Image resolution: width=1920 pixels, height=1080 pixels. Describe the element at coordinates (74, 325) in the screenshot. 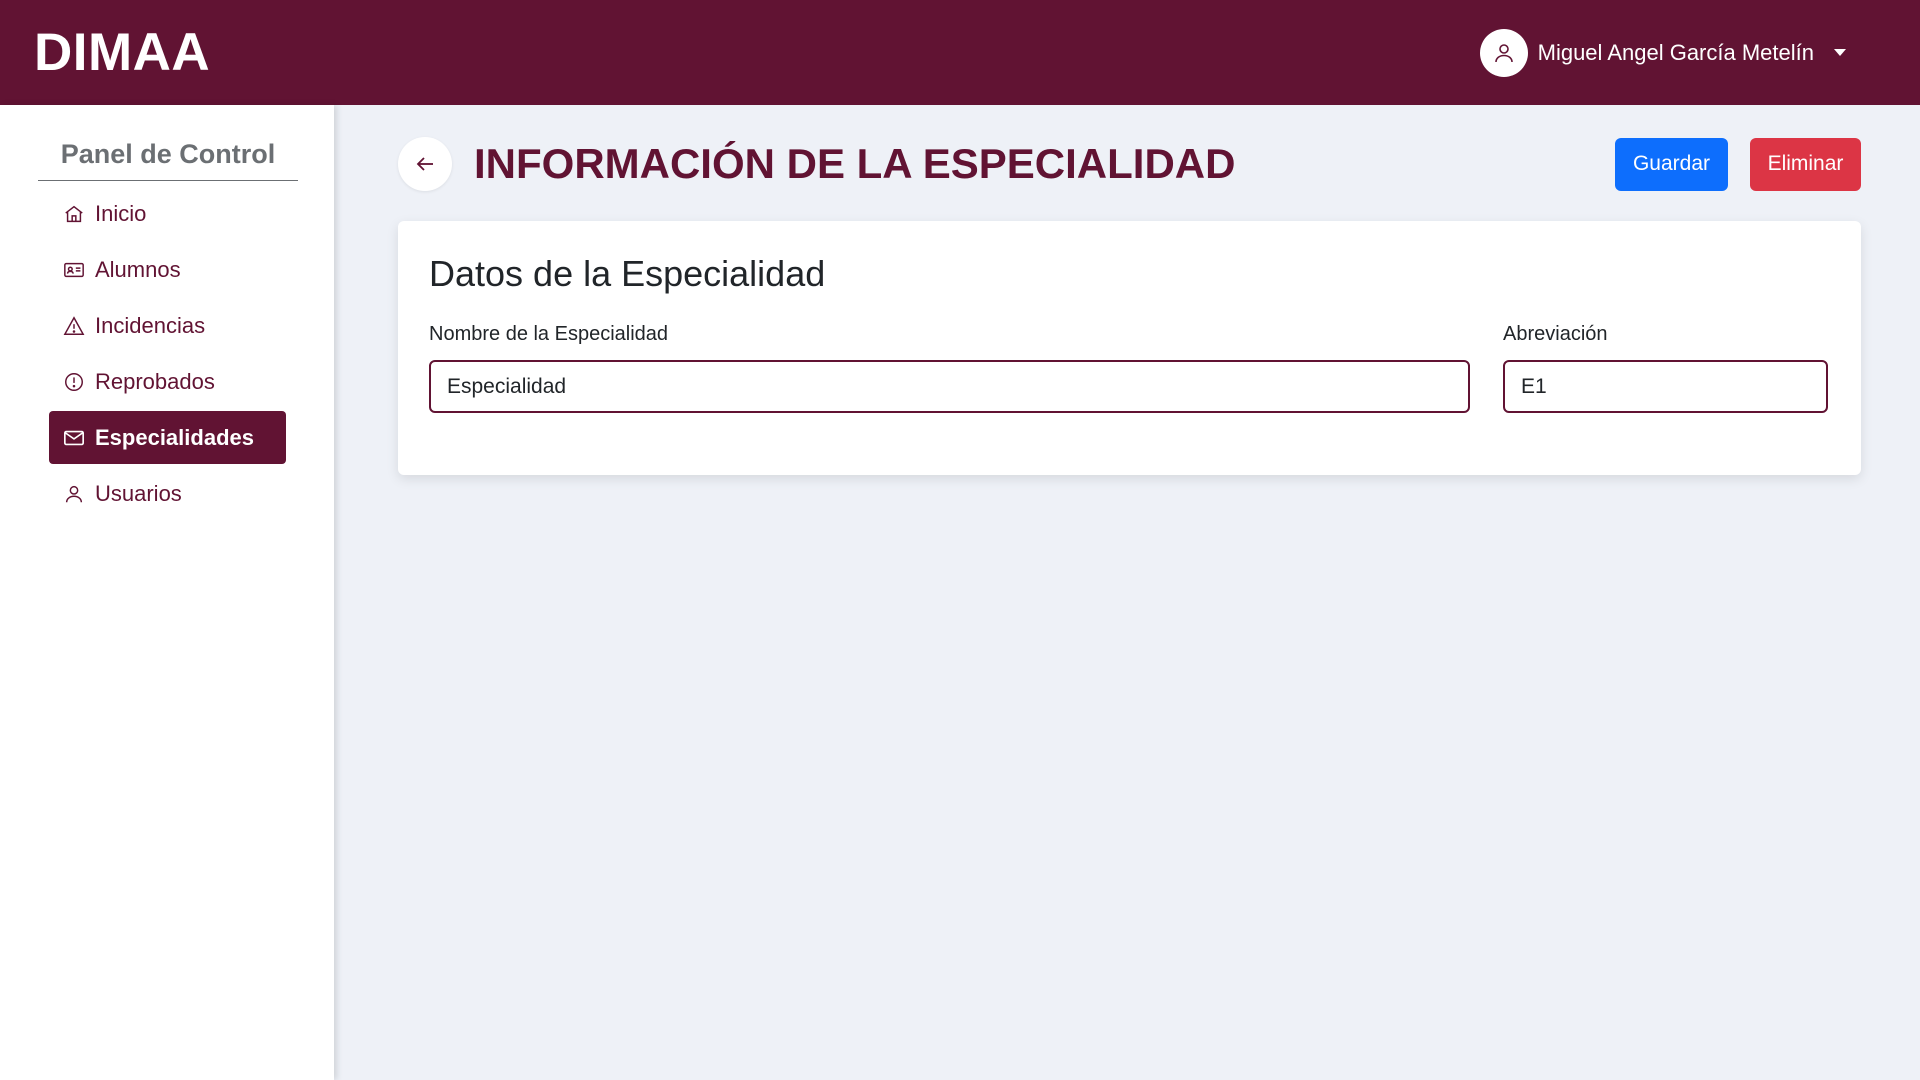

I see `warning-triangle-icon` at that location.